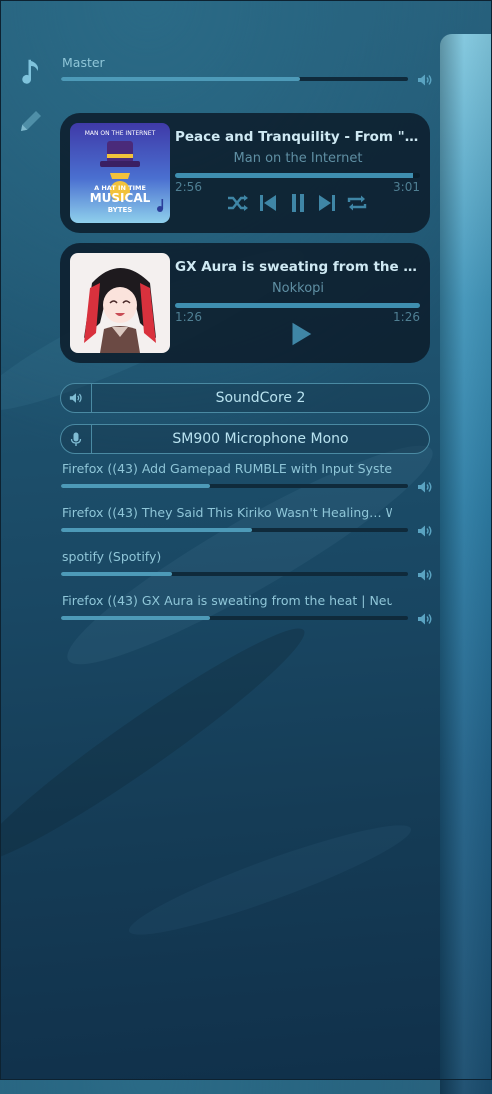 The width and height of the screenshot is (492, 1094). What do you see at coordinates (120, 133) in the screenshot?
I see `svg-text: MAN ON THE INTERNET` at bounding box center [120, 133].